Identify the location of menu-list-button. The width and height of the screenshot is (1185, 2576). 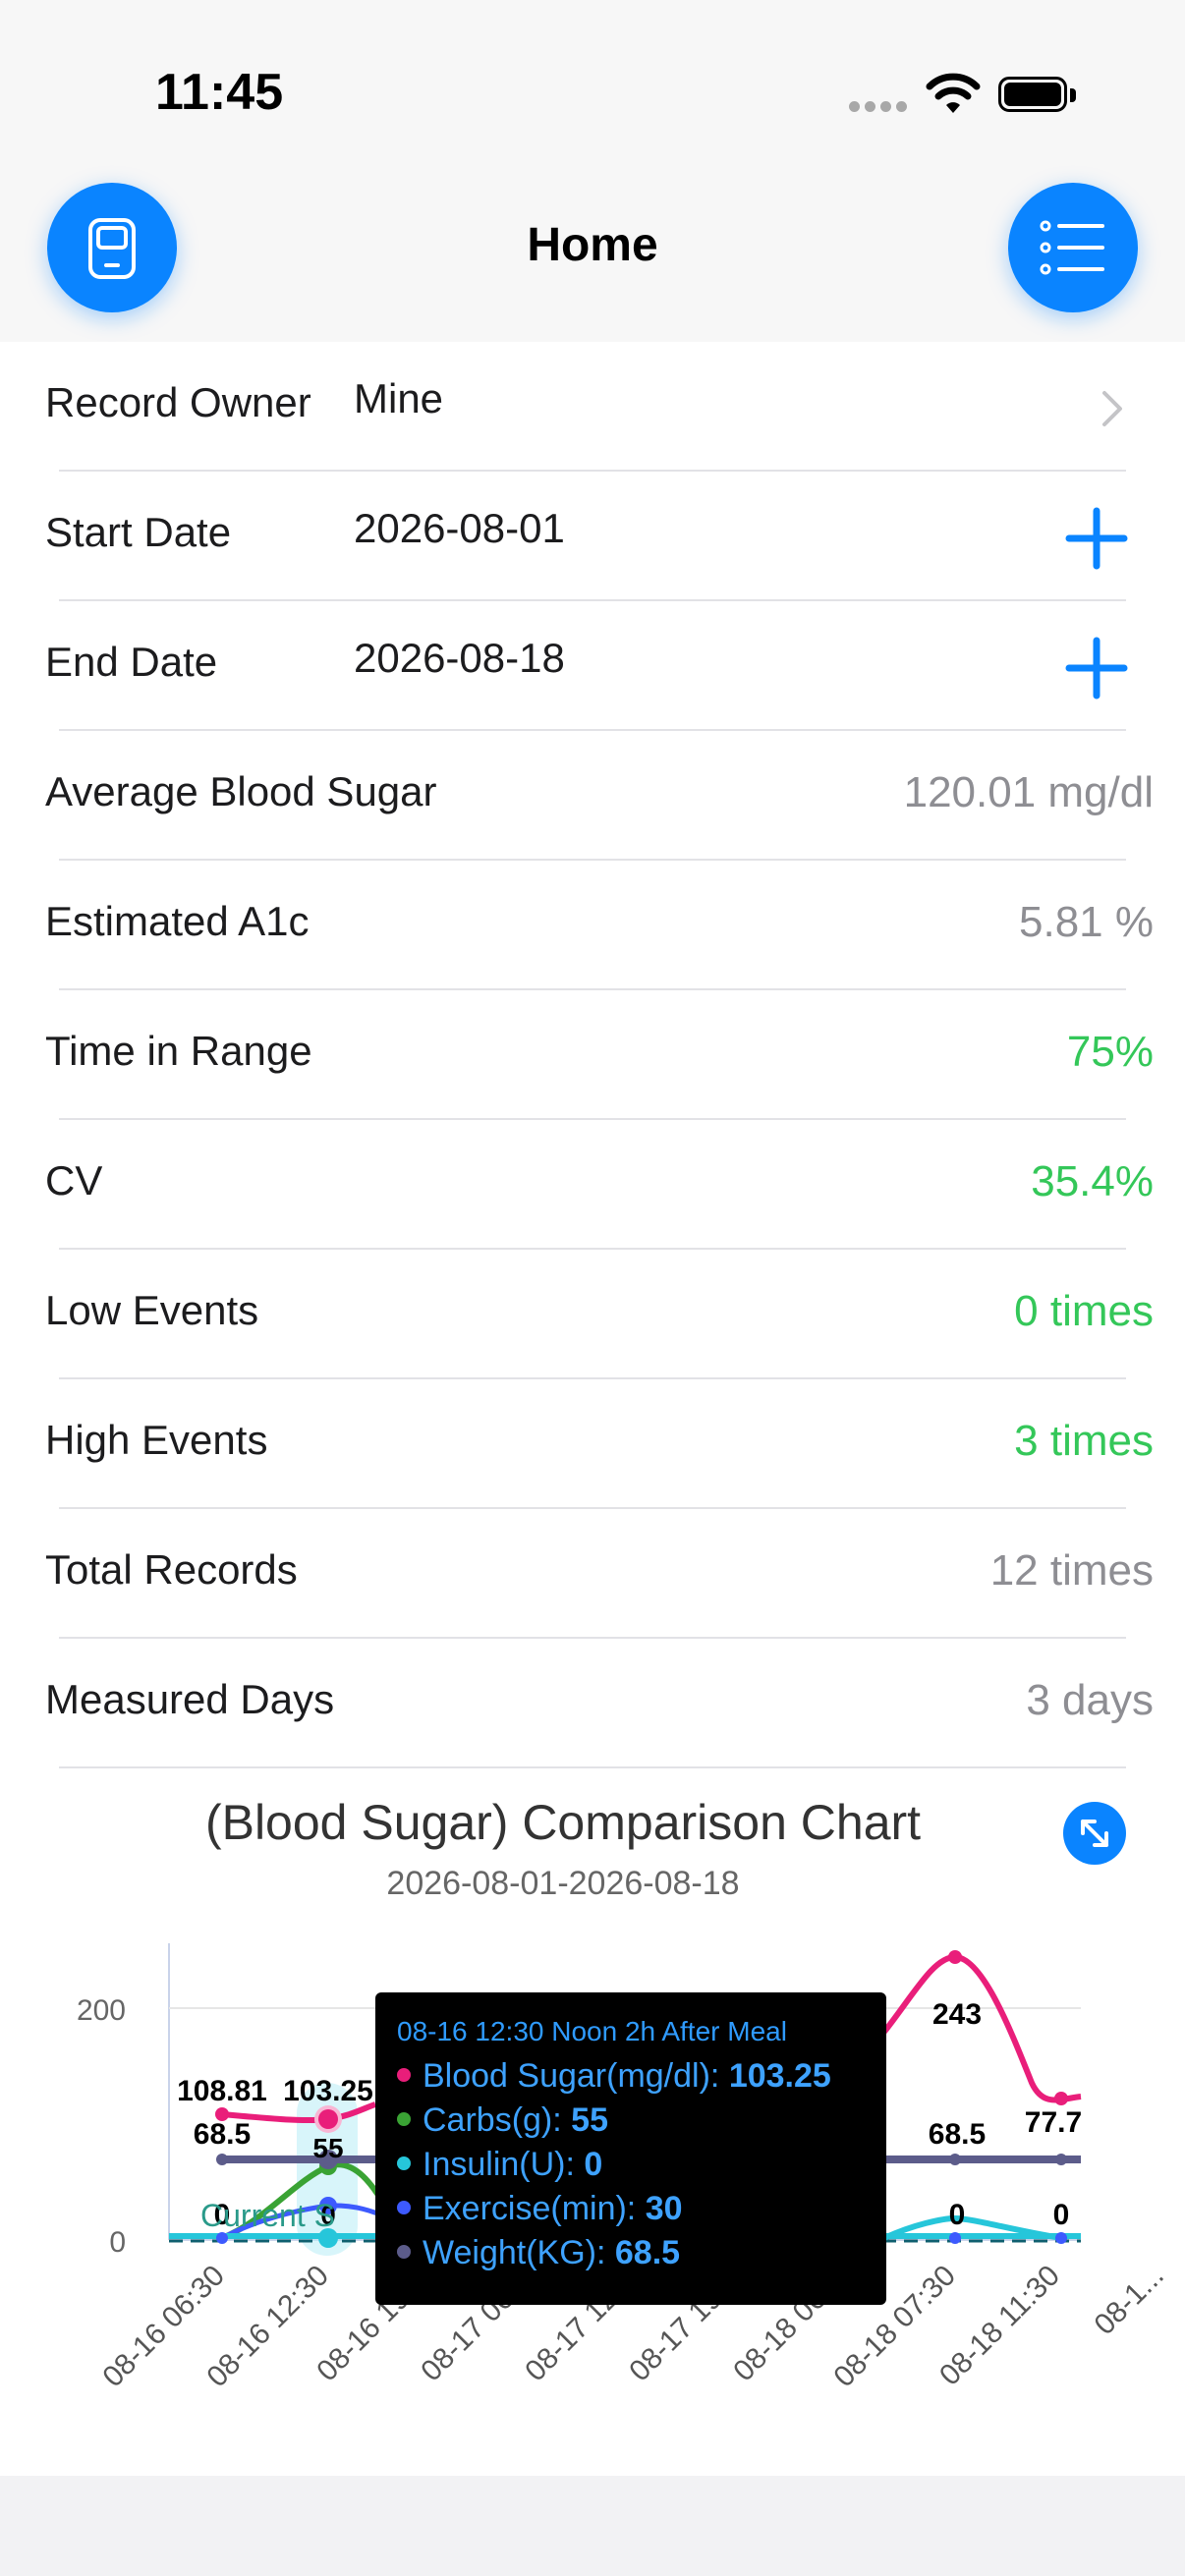
(1073, 247).